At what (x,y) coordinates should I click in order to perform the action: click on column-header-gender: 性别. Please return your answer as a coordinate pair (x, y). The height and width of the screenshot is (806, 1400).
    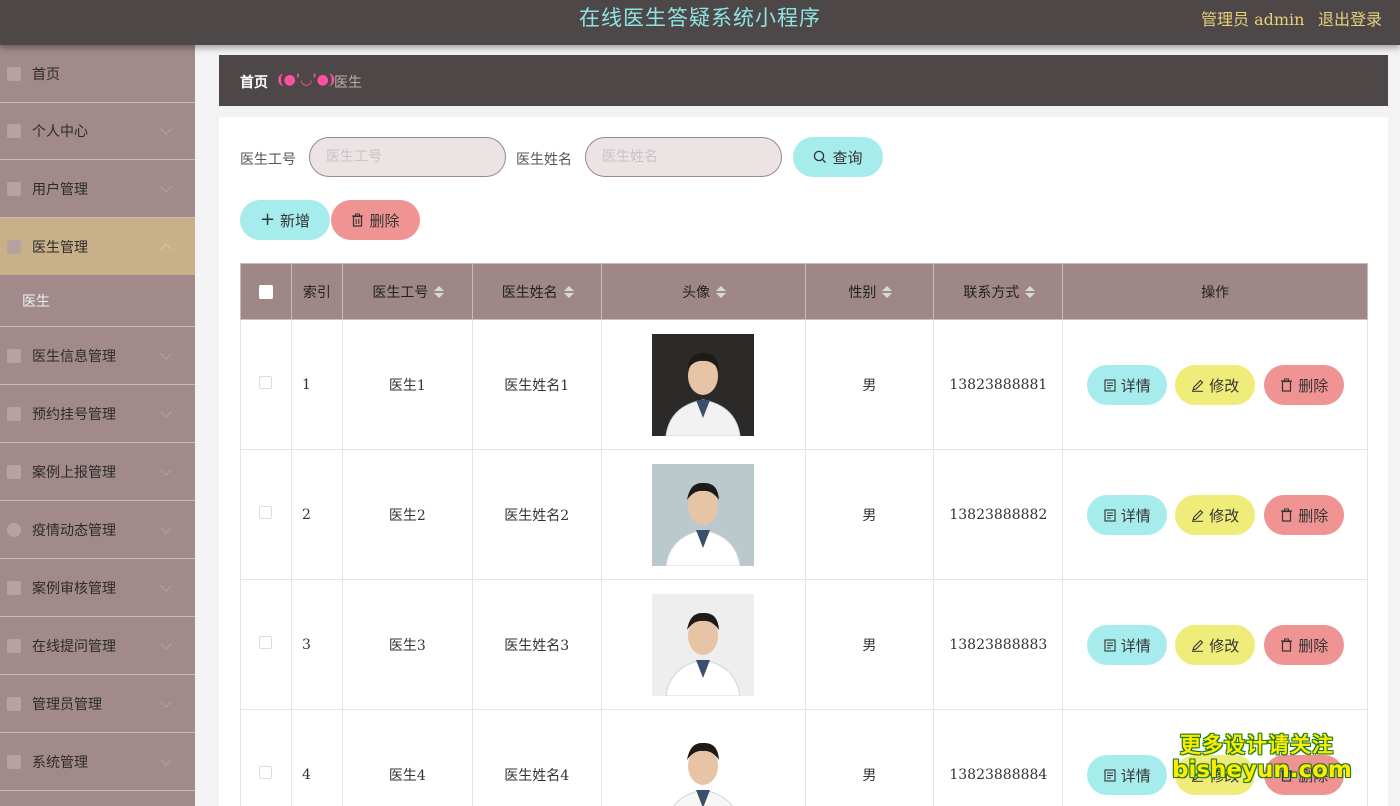
    Looking at the image, I should click on (869, 291).